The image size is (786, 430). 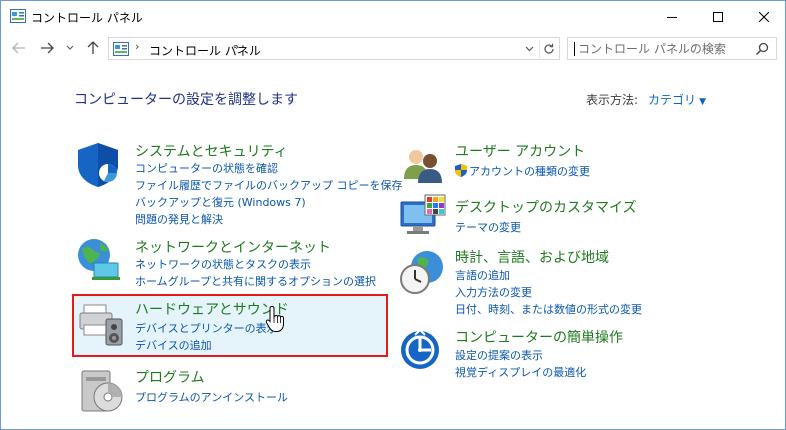 I want to click on link-change-theme: テーマの変更, so click(x=488, y=227).